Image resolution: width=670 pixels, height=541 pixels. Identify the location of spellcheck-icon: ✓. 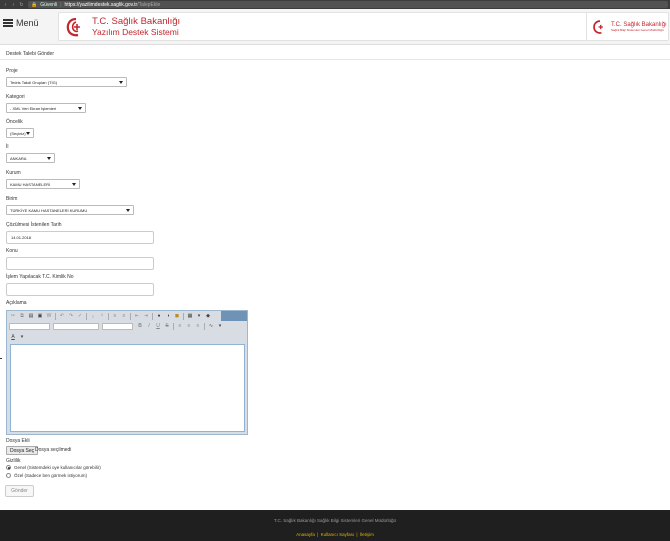
(80, 316).